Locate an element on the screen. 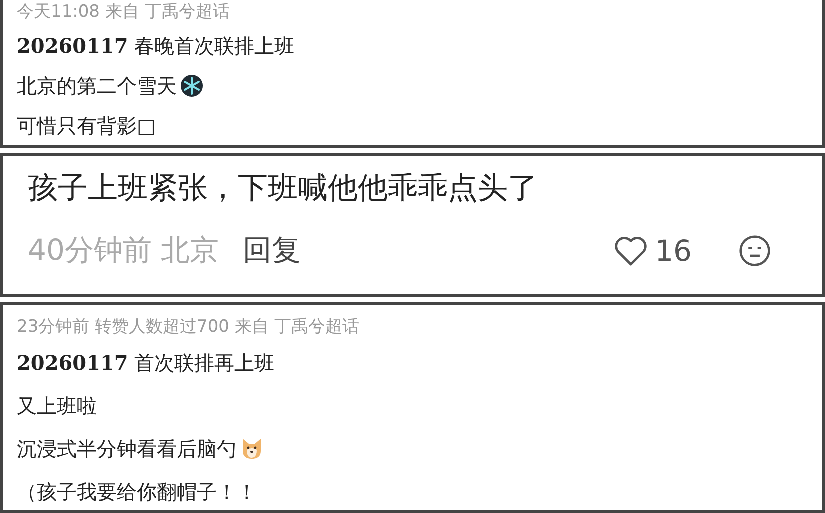 Image resolution: width=825 pixels, height=513 pixels. snowflake-icon is located at coordinates (192, 86).